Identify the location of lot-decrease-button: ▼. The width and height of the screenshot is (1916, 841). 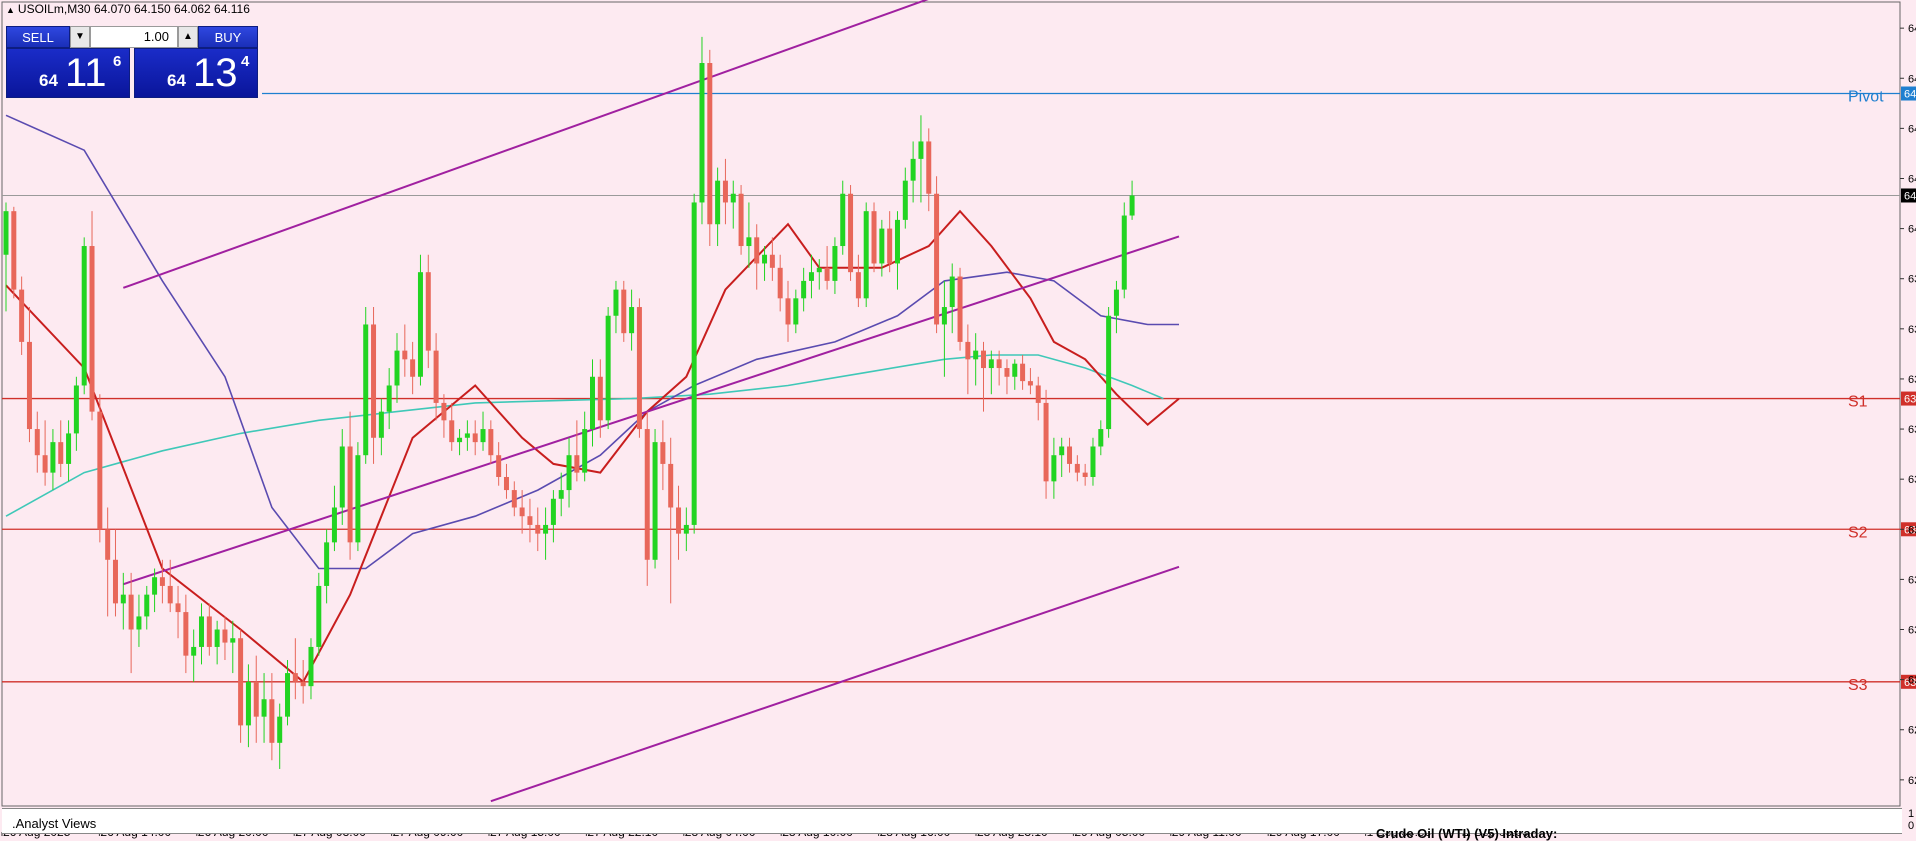
(80, 37).